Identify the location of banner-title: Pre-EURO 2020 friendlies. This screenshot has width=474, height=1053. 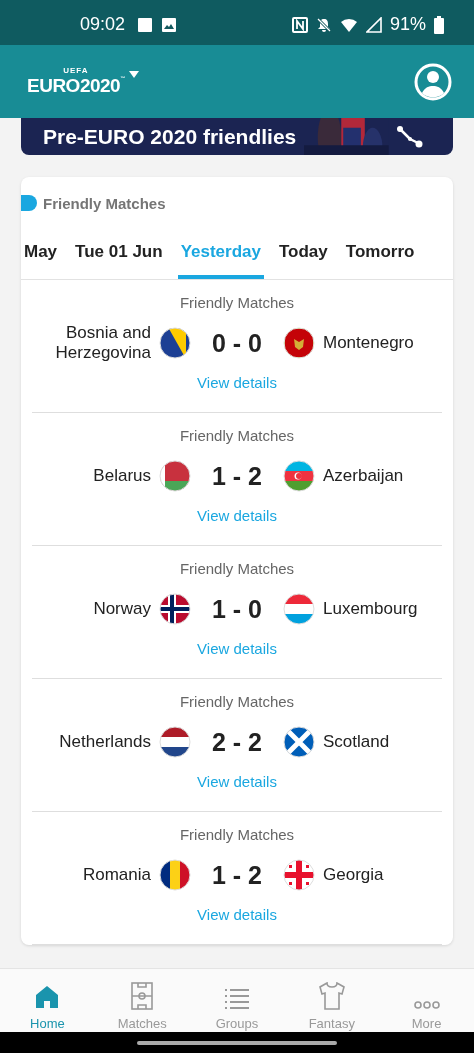
(170, 136).